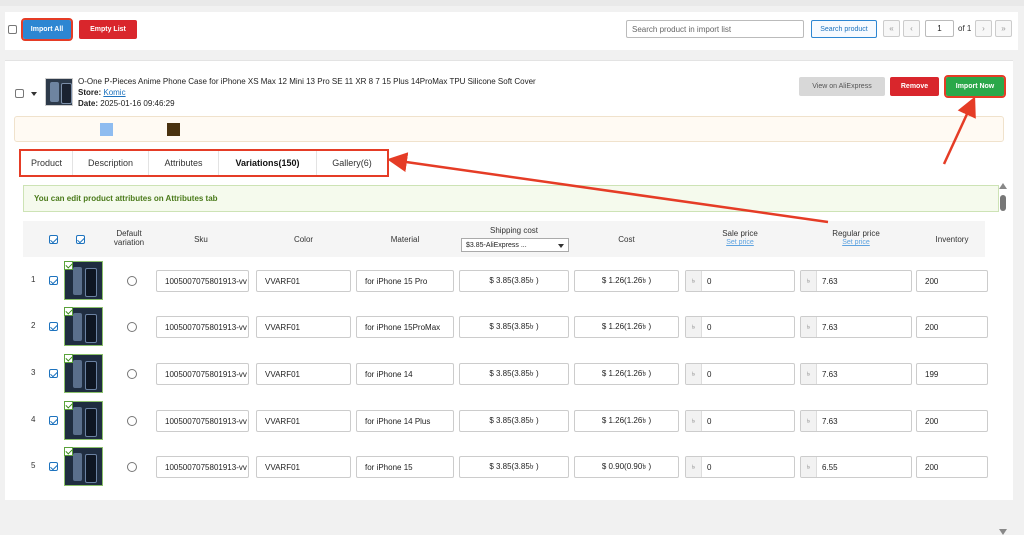  Describe the element at coordinates (1003, 532) in the screenshot. I see `scroll-down-icon` at that location.